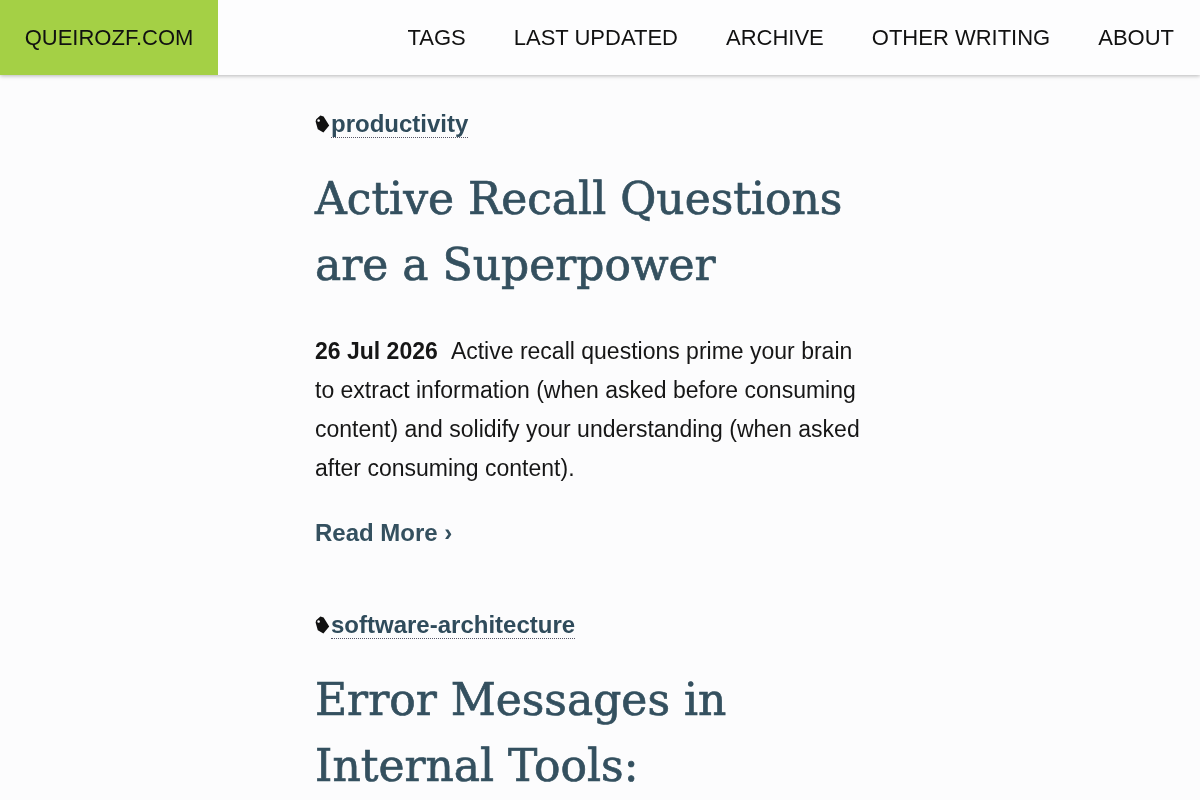  Describe the element at coordinates (109, 37) in the screenshot. I see `site-logo-link: QUEIROZF.COM` at that location.